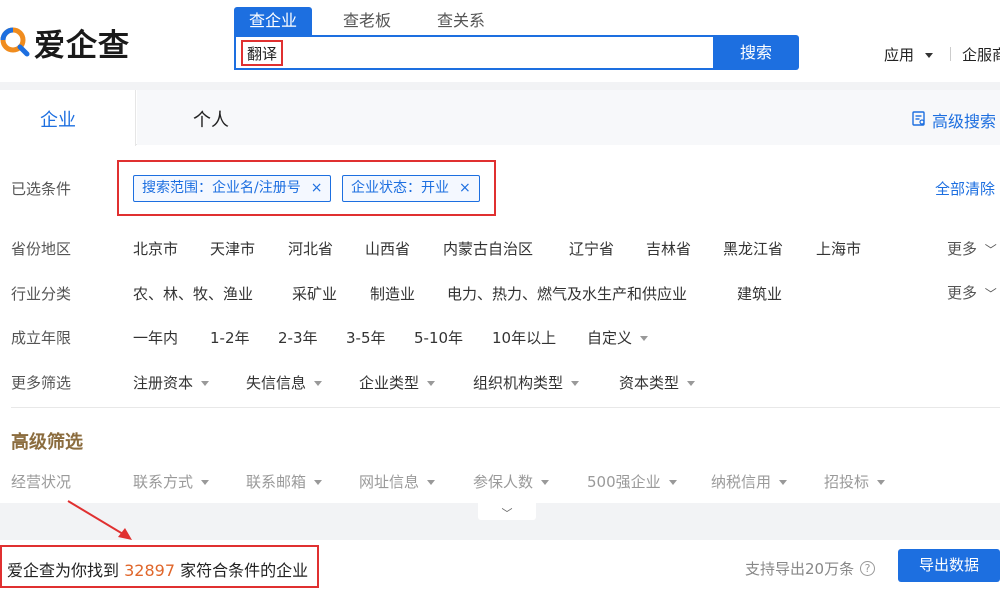 This screenshot has width=1000, height=600. I want to click on more-filters-label: 更多筛选, so click(41, 383).